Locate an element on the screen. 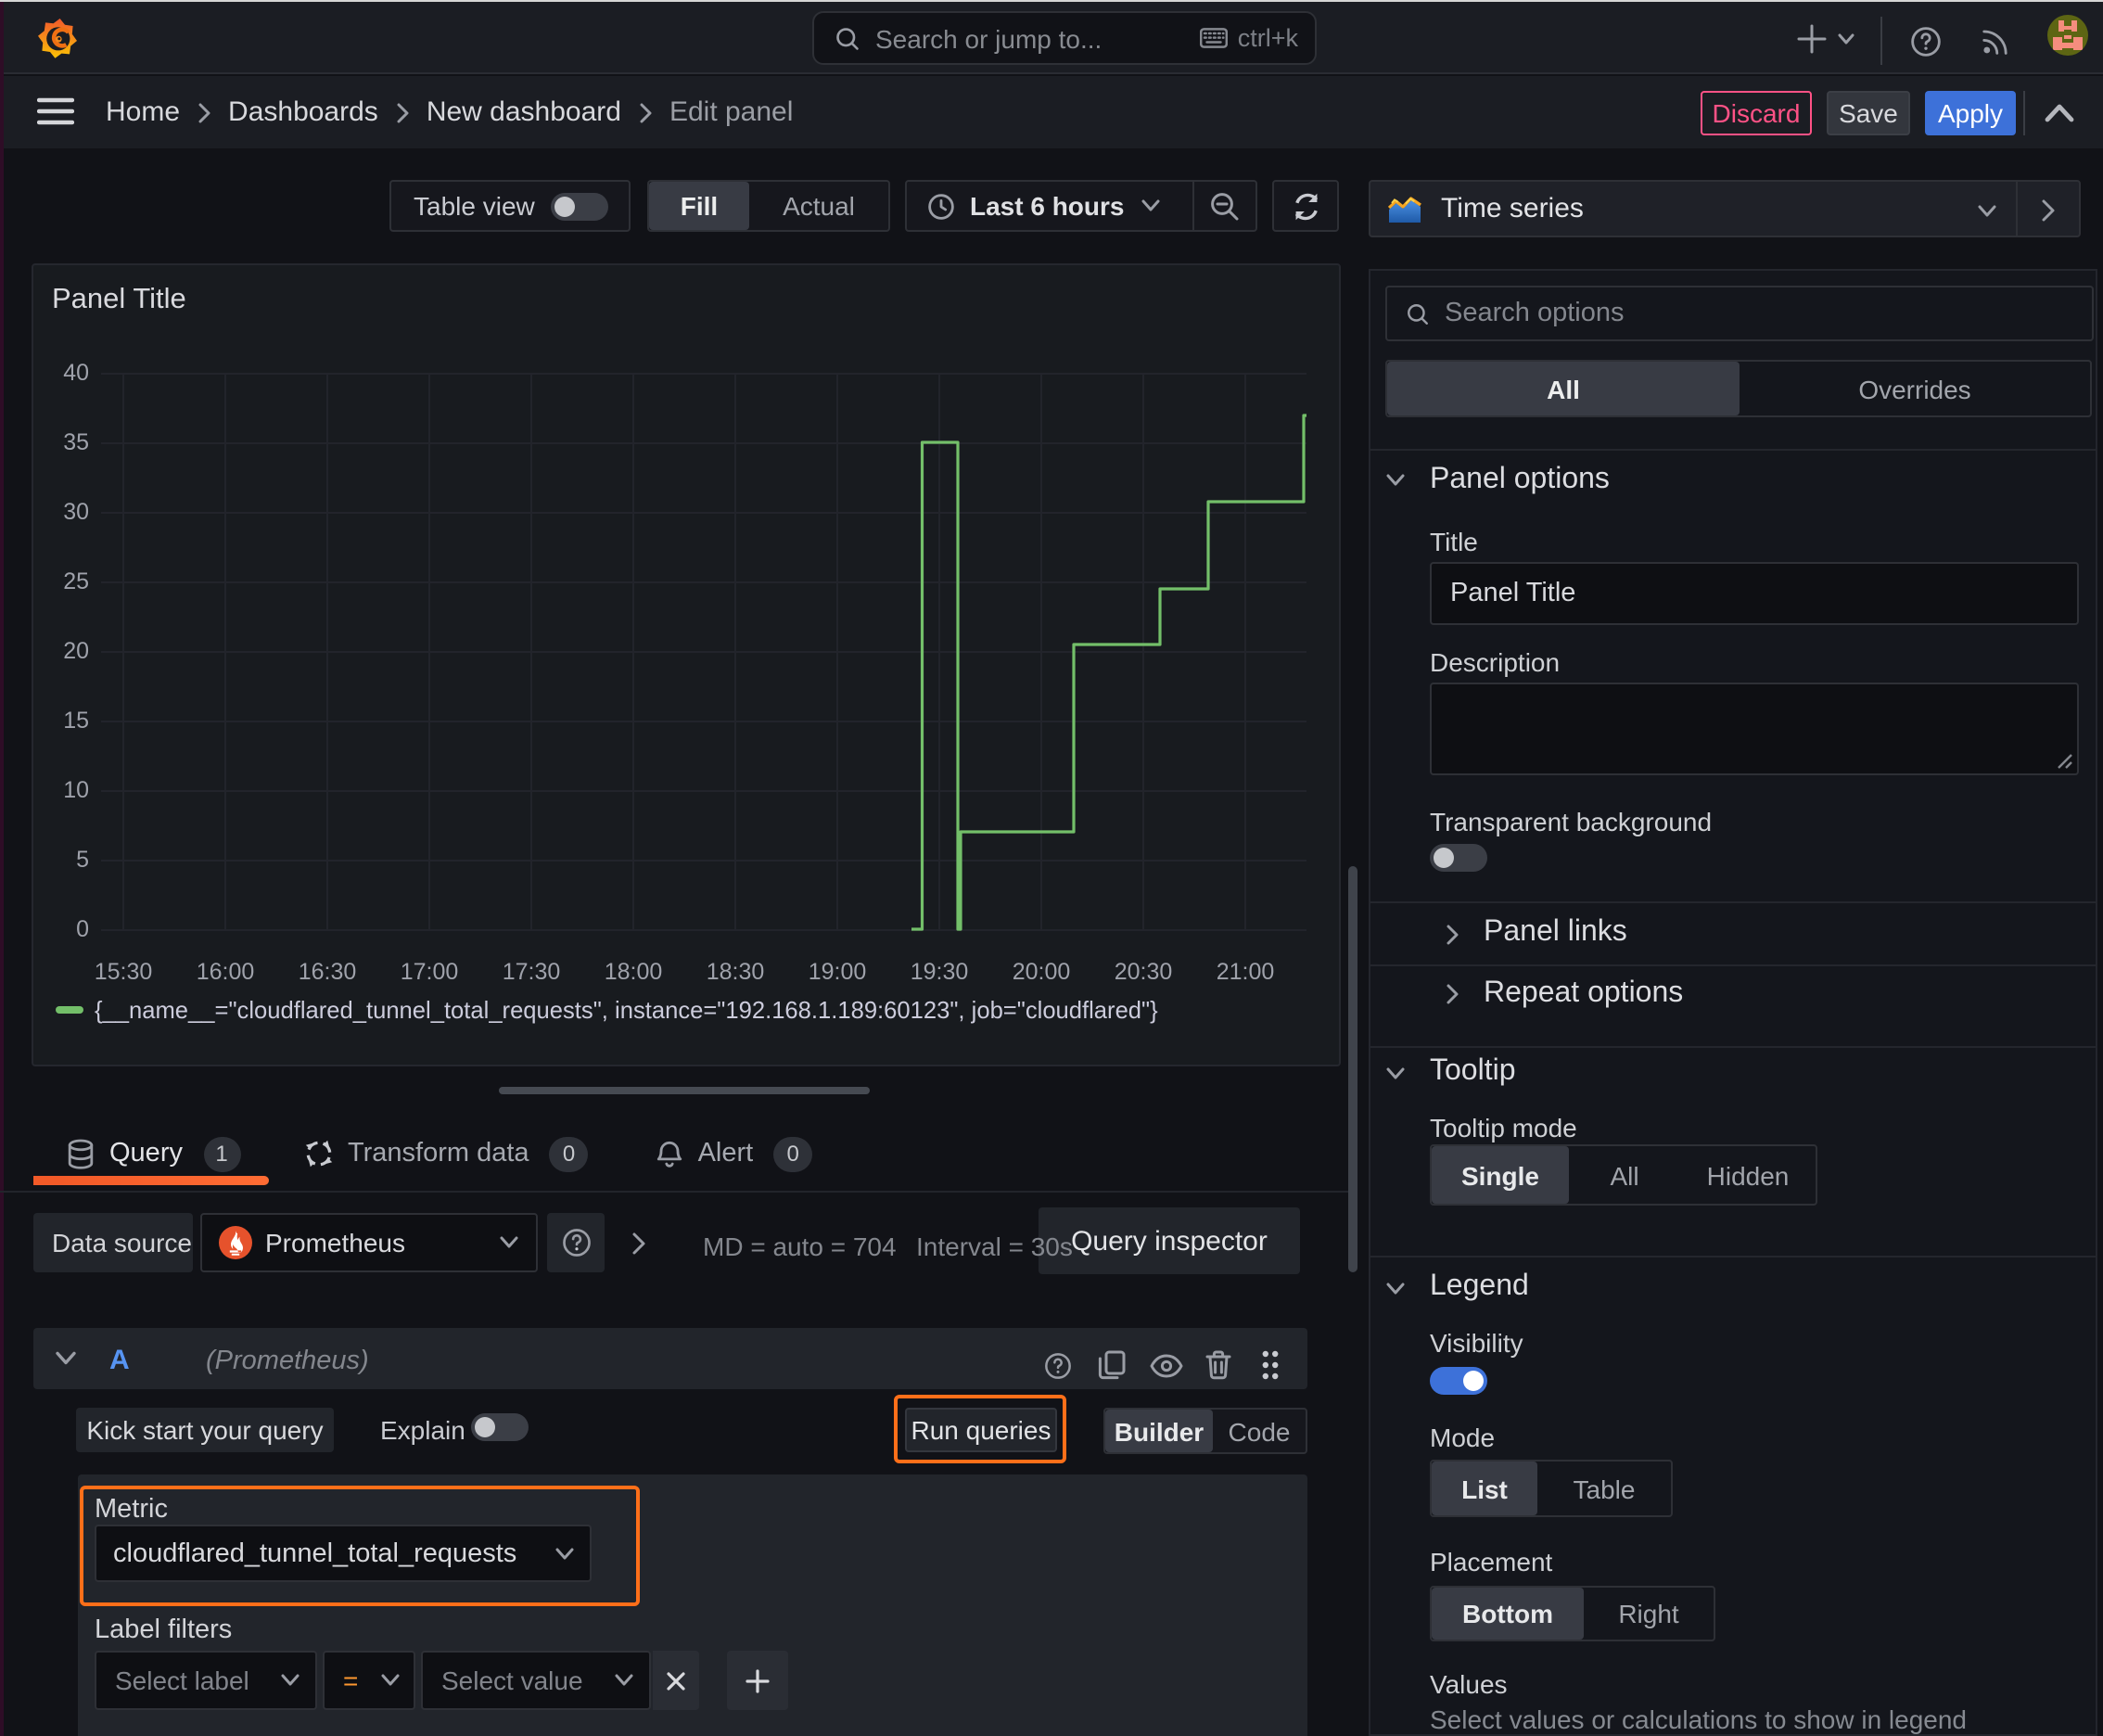 This screenshot has width=2103, height=1736. svg-text: 19:00 is located at coordinates (838, 972).